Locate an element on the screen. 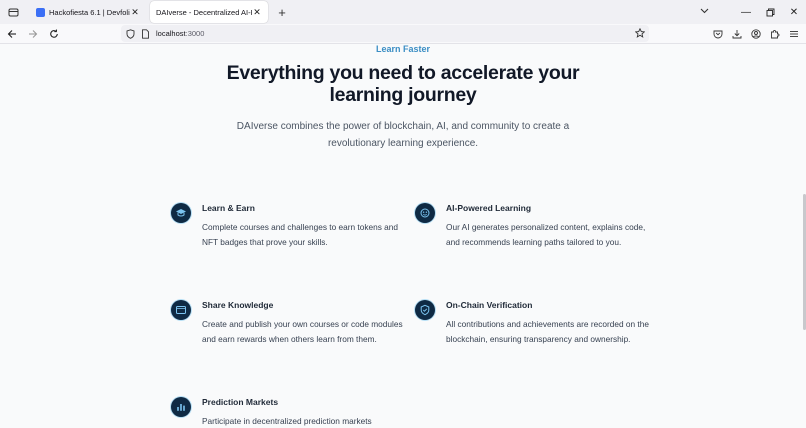 This screenshot has width=806, height=428. tab-title: DAIverse - Decentralized AI-Powered is located at coordinates (204, 12).